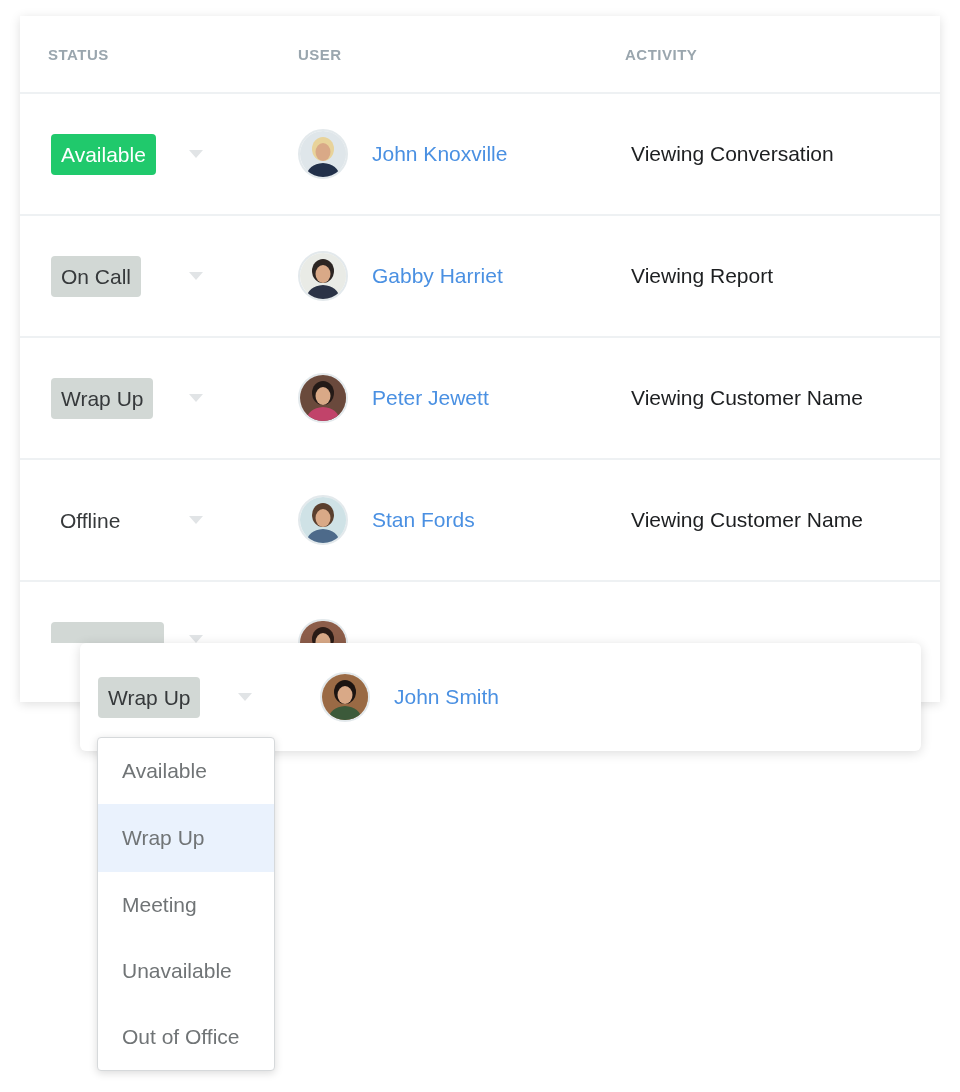  I want to click on activity-text: Viewing Report, so click(702, 276).